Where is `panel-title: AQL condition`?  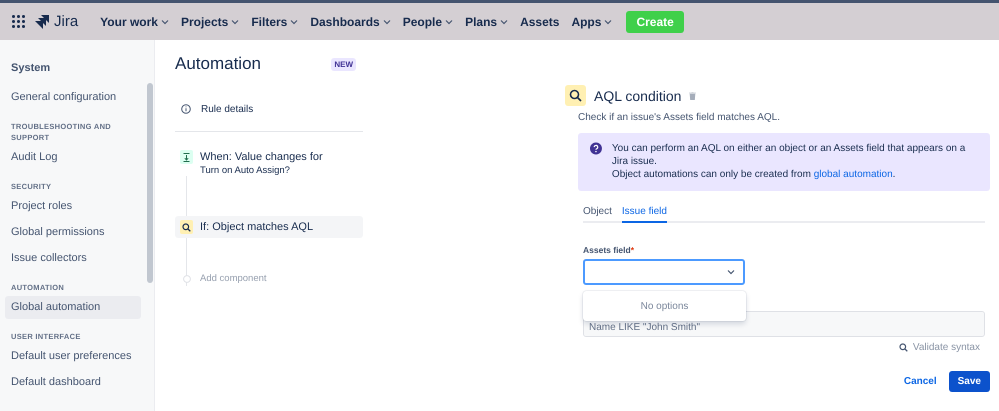
panel-title: AQL condition is located at coordinates (638, 96).